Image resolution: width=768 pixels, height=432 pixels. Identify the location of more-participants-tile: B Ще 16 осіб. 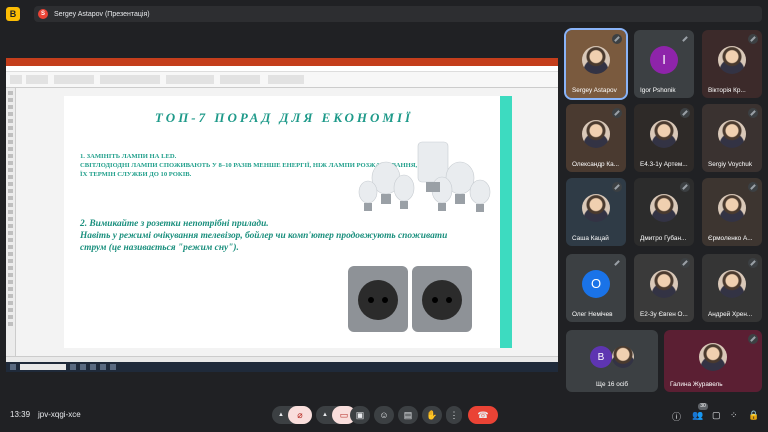
(612, 361).